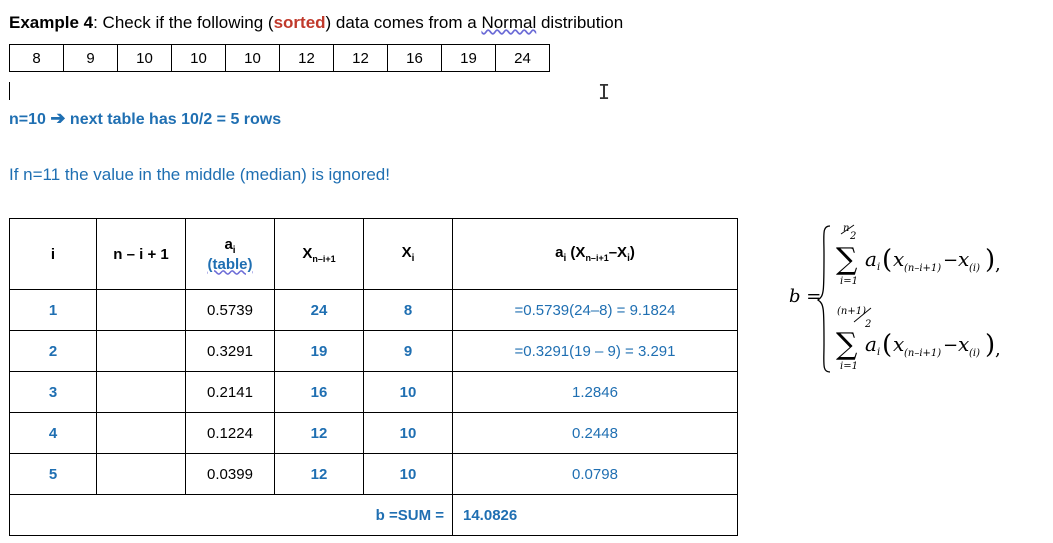 The height and width of the screenshot is (543, 1053). I want to click on header-prod-sub: n–i+1, so click(597, 258).